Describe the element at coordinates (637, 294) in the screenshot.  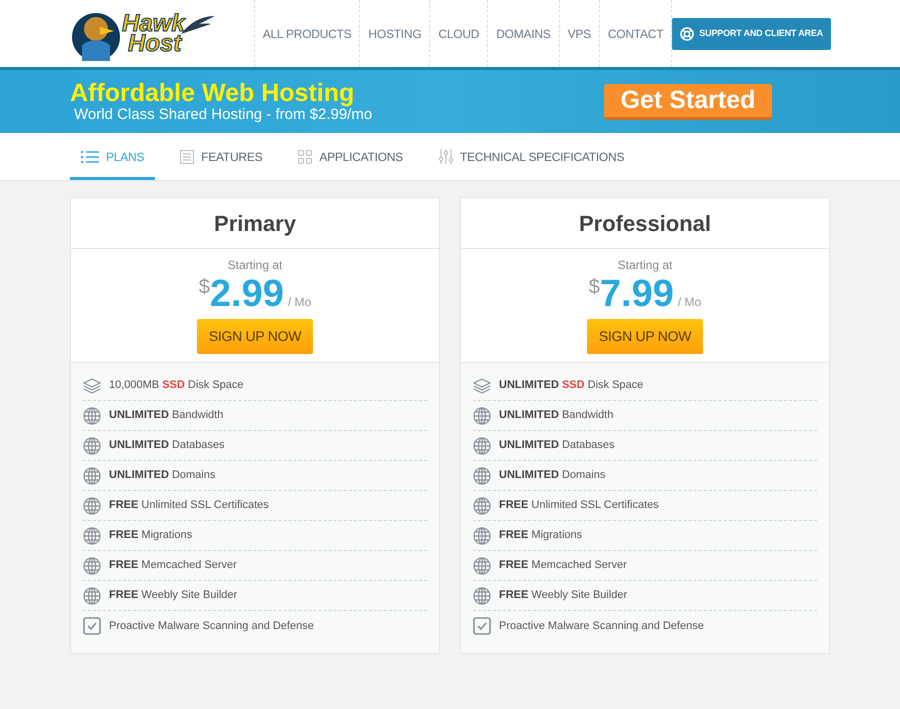
I see `plan-price: 7.99` at that location.